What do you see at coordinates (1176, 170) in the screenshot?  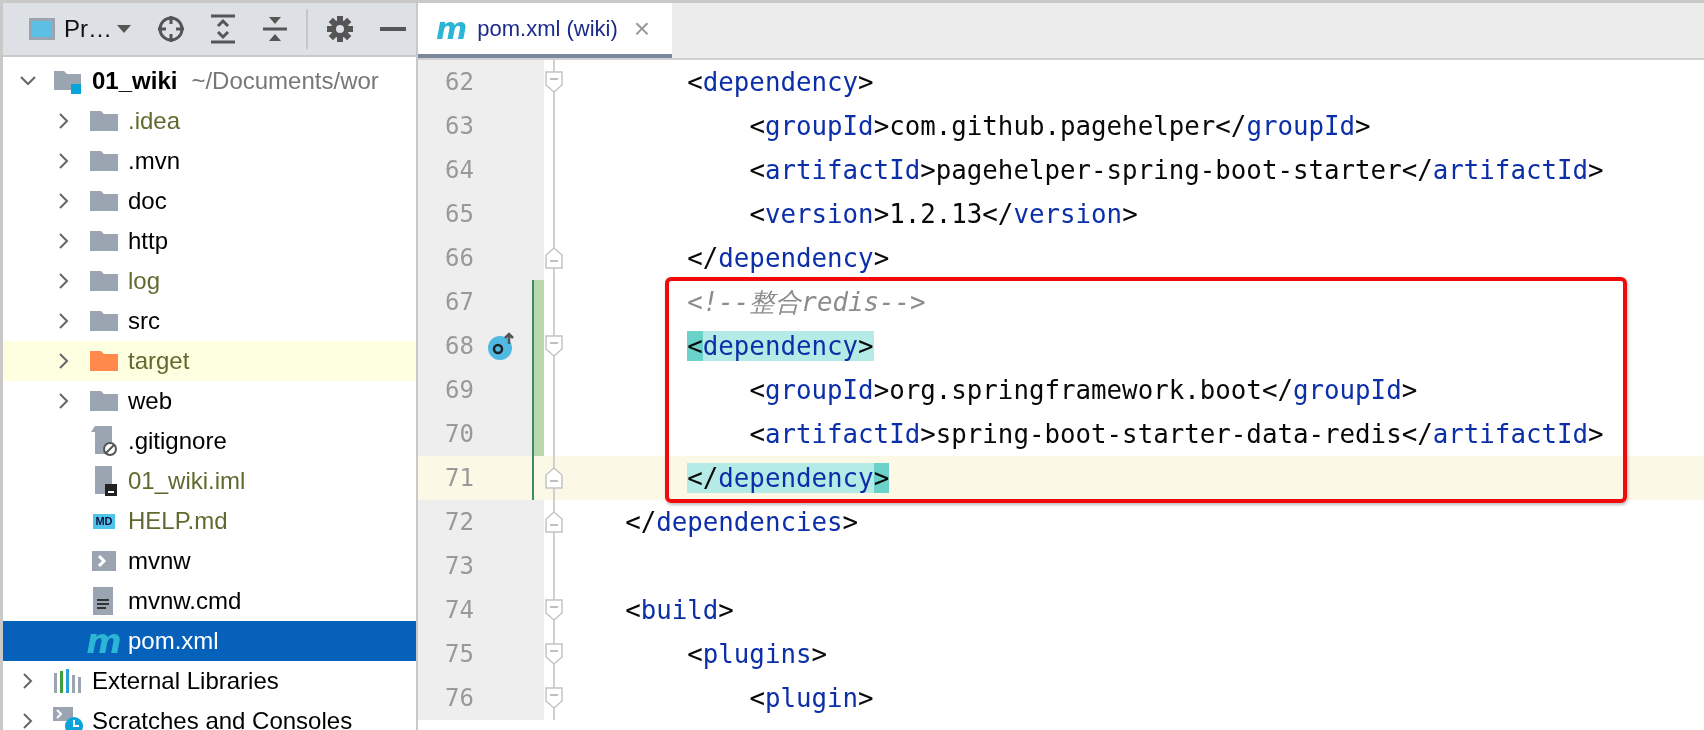 I see `code-line: <artifactId>pagehelper-spring-boot-starter</artifactId>` at bounding box center [1176, 170].